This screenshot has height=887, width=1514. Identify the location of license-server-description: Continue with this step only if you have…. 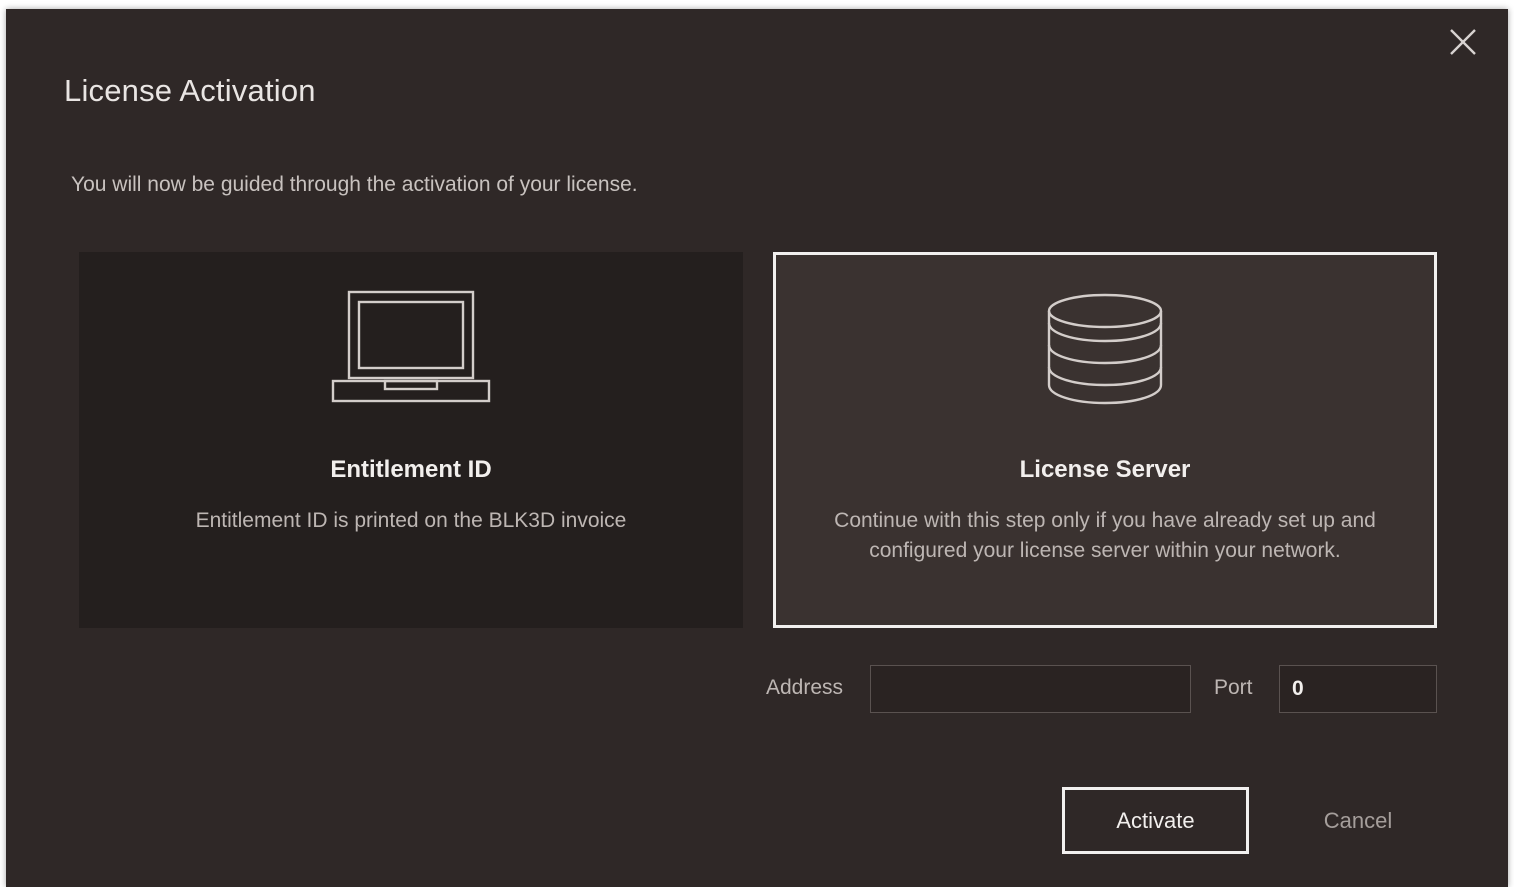
(1105, 535).